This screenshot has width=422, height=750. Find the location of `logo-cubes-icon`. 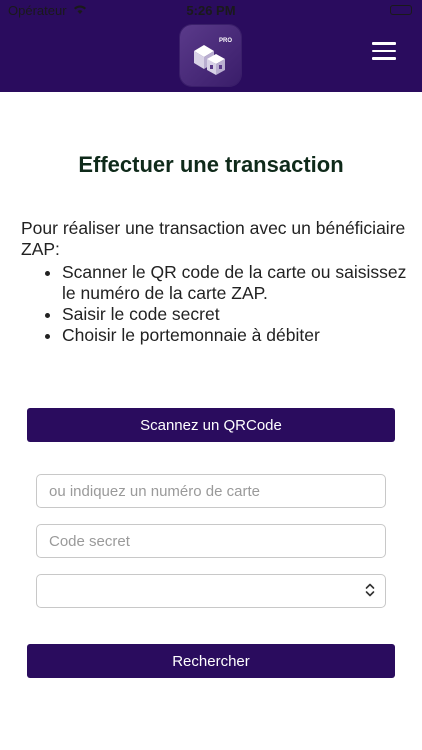

logo-cubes-icon is located at coordinates (209, 60).